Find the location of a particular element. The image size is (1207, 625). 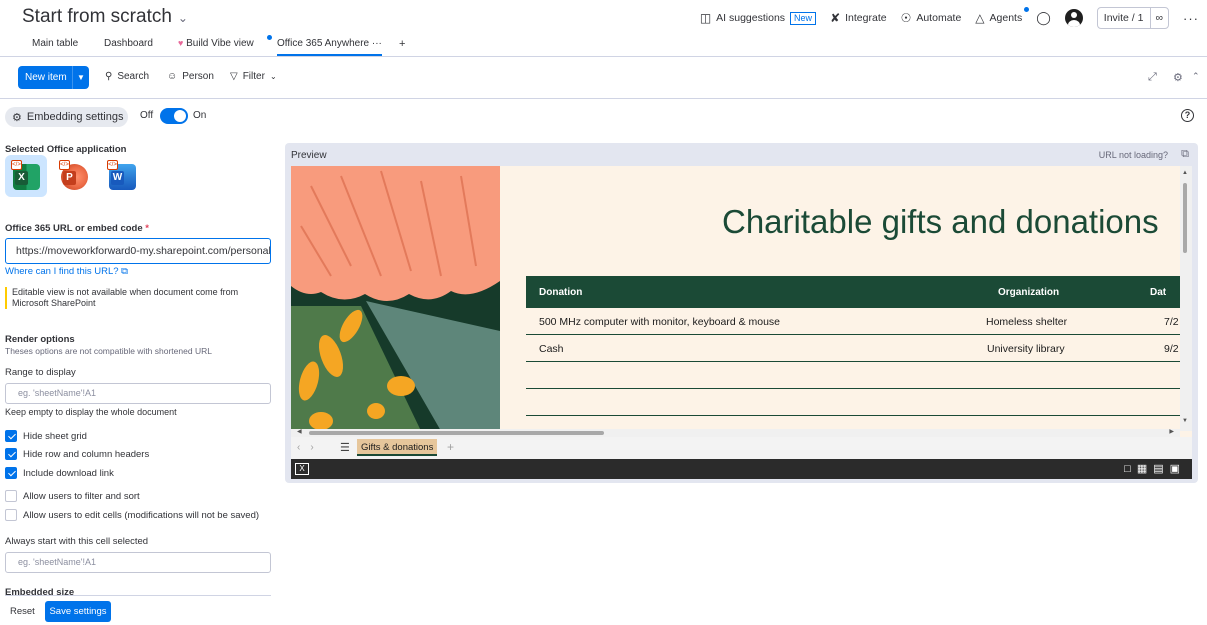

integrate-button: ✘ Integrate is located at coordinates (858, 18).